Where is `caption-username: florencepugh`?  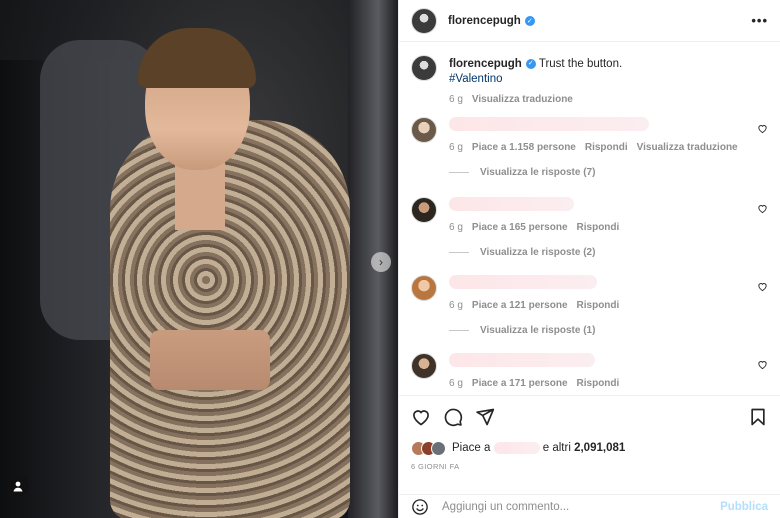 caption-username: florencepugh is located at coordinates (485, 64).